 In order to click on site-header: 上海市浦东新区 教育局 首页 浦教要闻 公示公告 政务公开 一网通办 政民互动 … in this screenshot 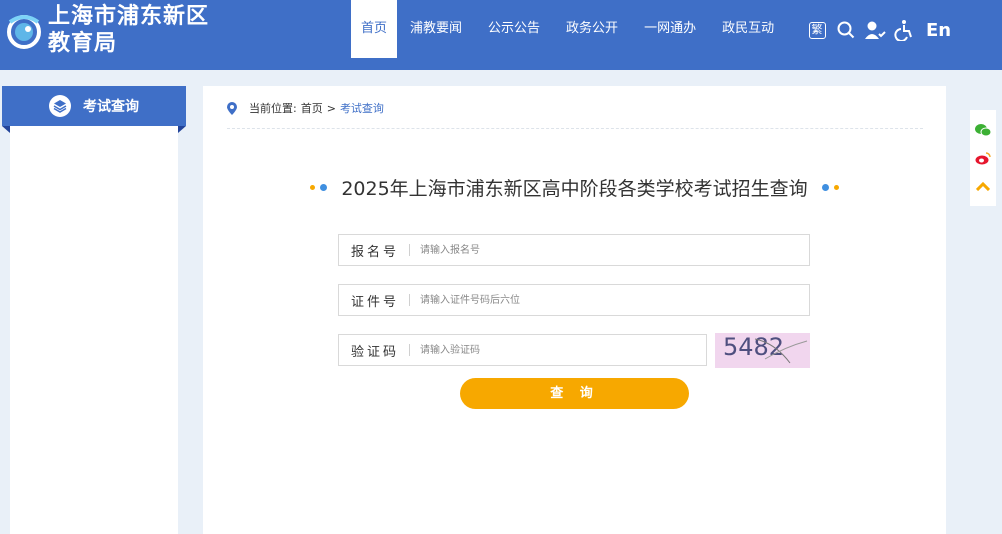, I will do `click(501, 35)`.